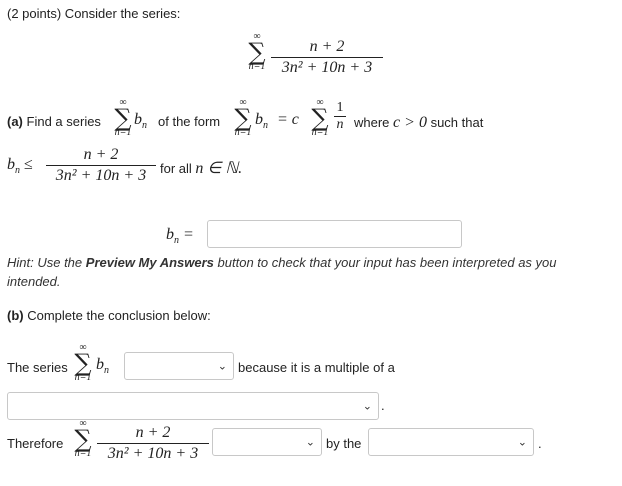  What do you see at coordinates (123, 117) in the screenshot?
I see `part-a-sum-1: ∞ ∑ n=1` at bounding box center [123, 117].